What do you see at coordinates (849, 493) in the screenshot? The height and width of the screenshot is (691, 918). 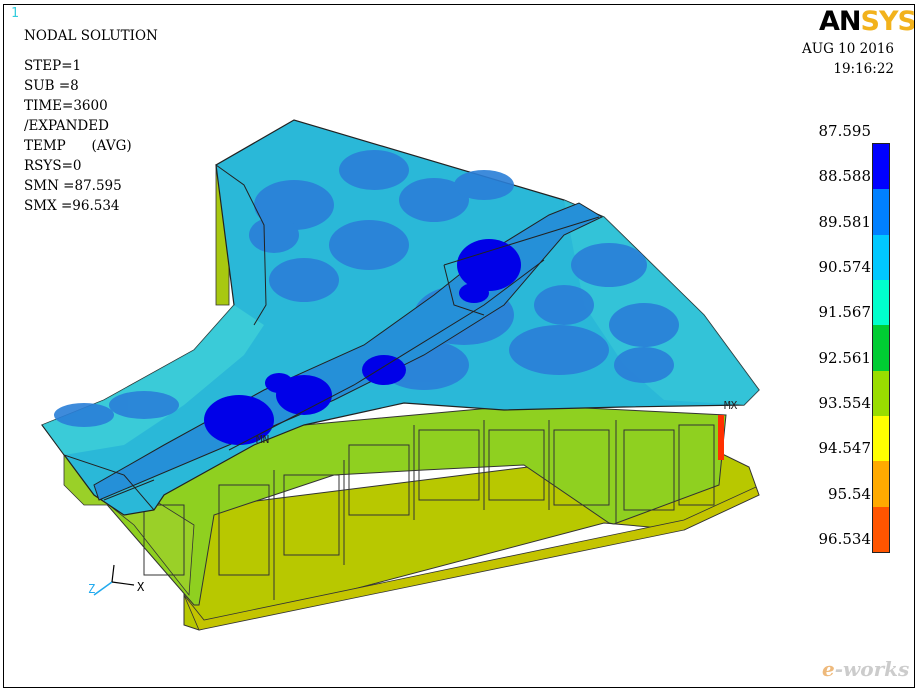 I see `legend-value-label: 95.54` at bounding box center [849, 493].